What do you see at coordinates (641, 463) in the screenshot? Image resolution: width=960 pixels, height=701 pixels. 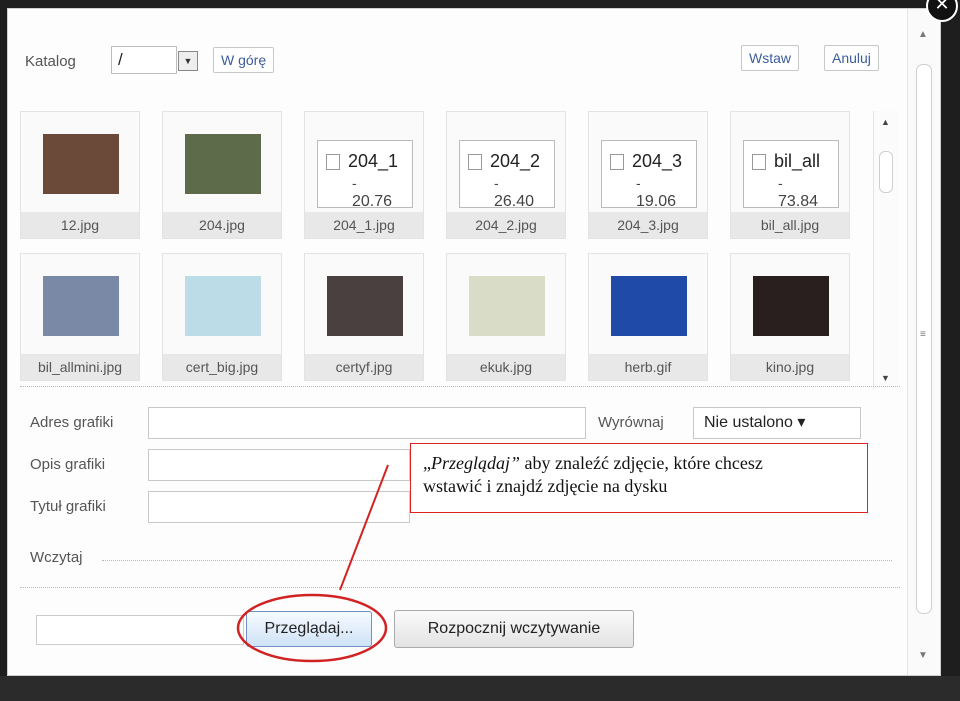 I see `callout-text1: aby znaleźć zdjęcie, które chcesz` at bounding box center [641, 463].